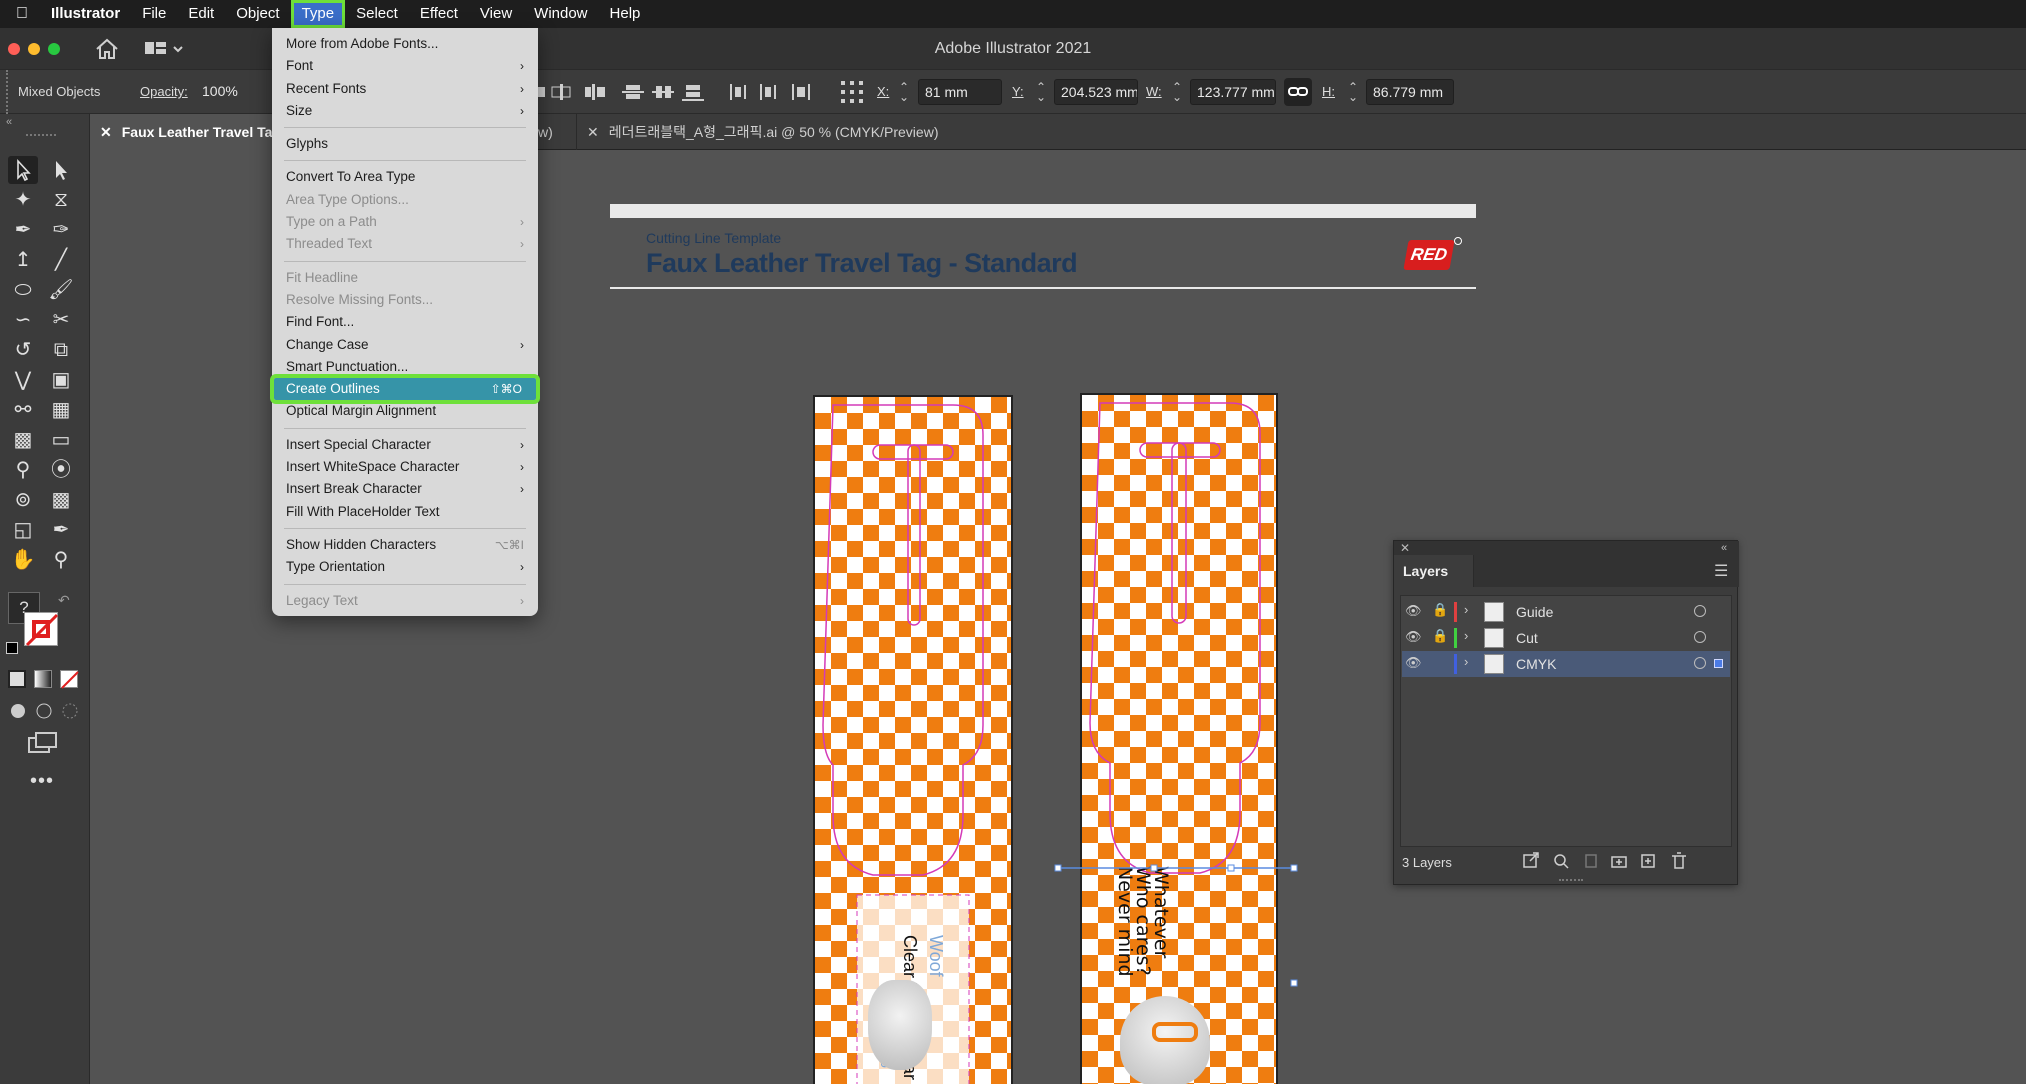 The width and height of the screenshot is (2026, 1084). I want to click on menu-select: Select, so click(377, 14).